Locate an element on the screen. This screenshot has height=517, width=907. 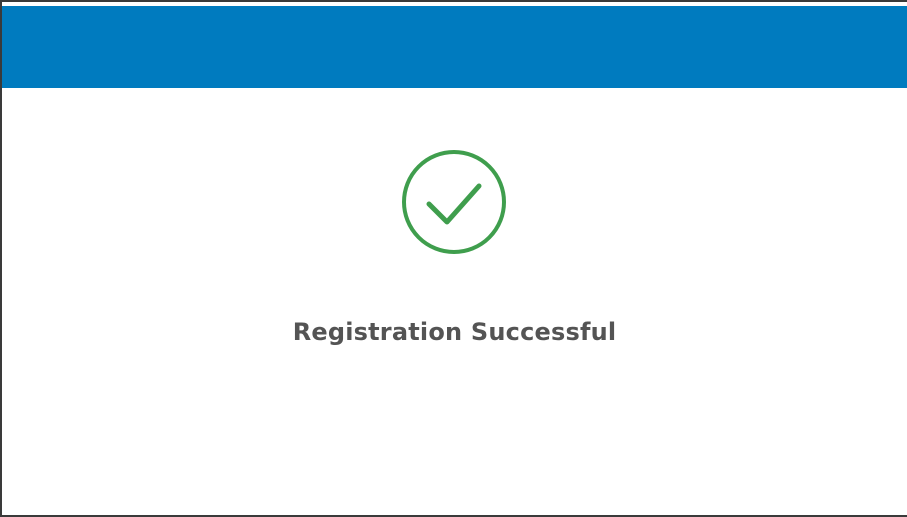
registration-success-message: Registration Successful is located at coordinates (454, 332).